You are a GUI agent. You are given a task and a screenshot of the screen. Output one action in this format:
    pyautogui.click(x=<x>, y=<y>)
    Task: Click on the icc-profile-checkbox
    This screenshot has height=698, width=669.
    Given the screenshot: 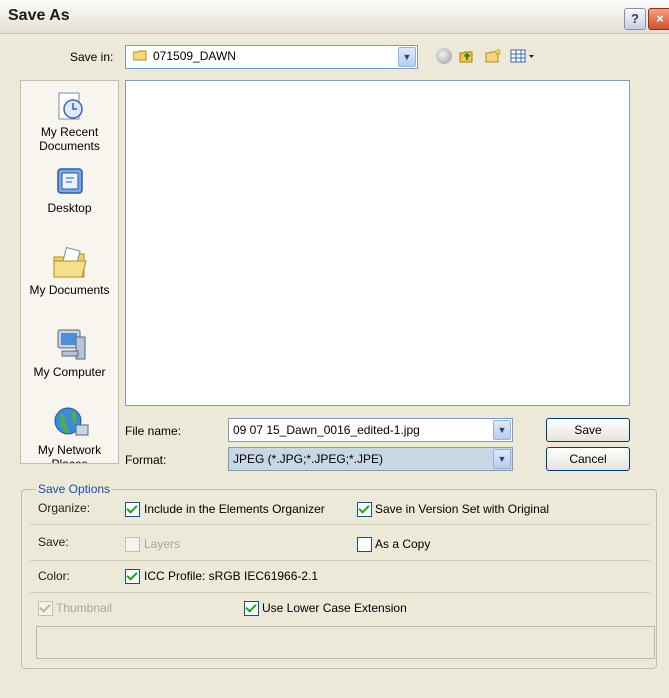 What is the action you would take?
    pyautogui.click(x=132, y=576)
    